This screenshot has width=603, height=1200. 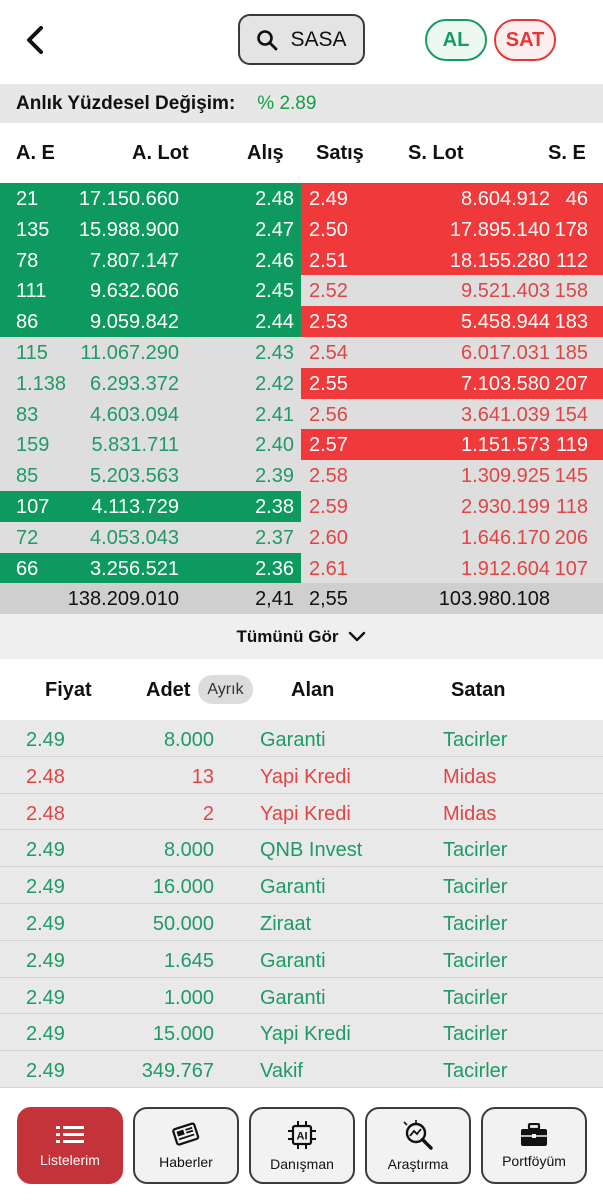 I want to click on ask-side: 2.49 8.604.912 46, so click(x=452, y=198).